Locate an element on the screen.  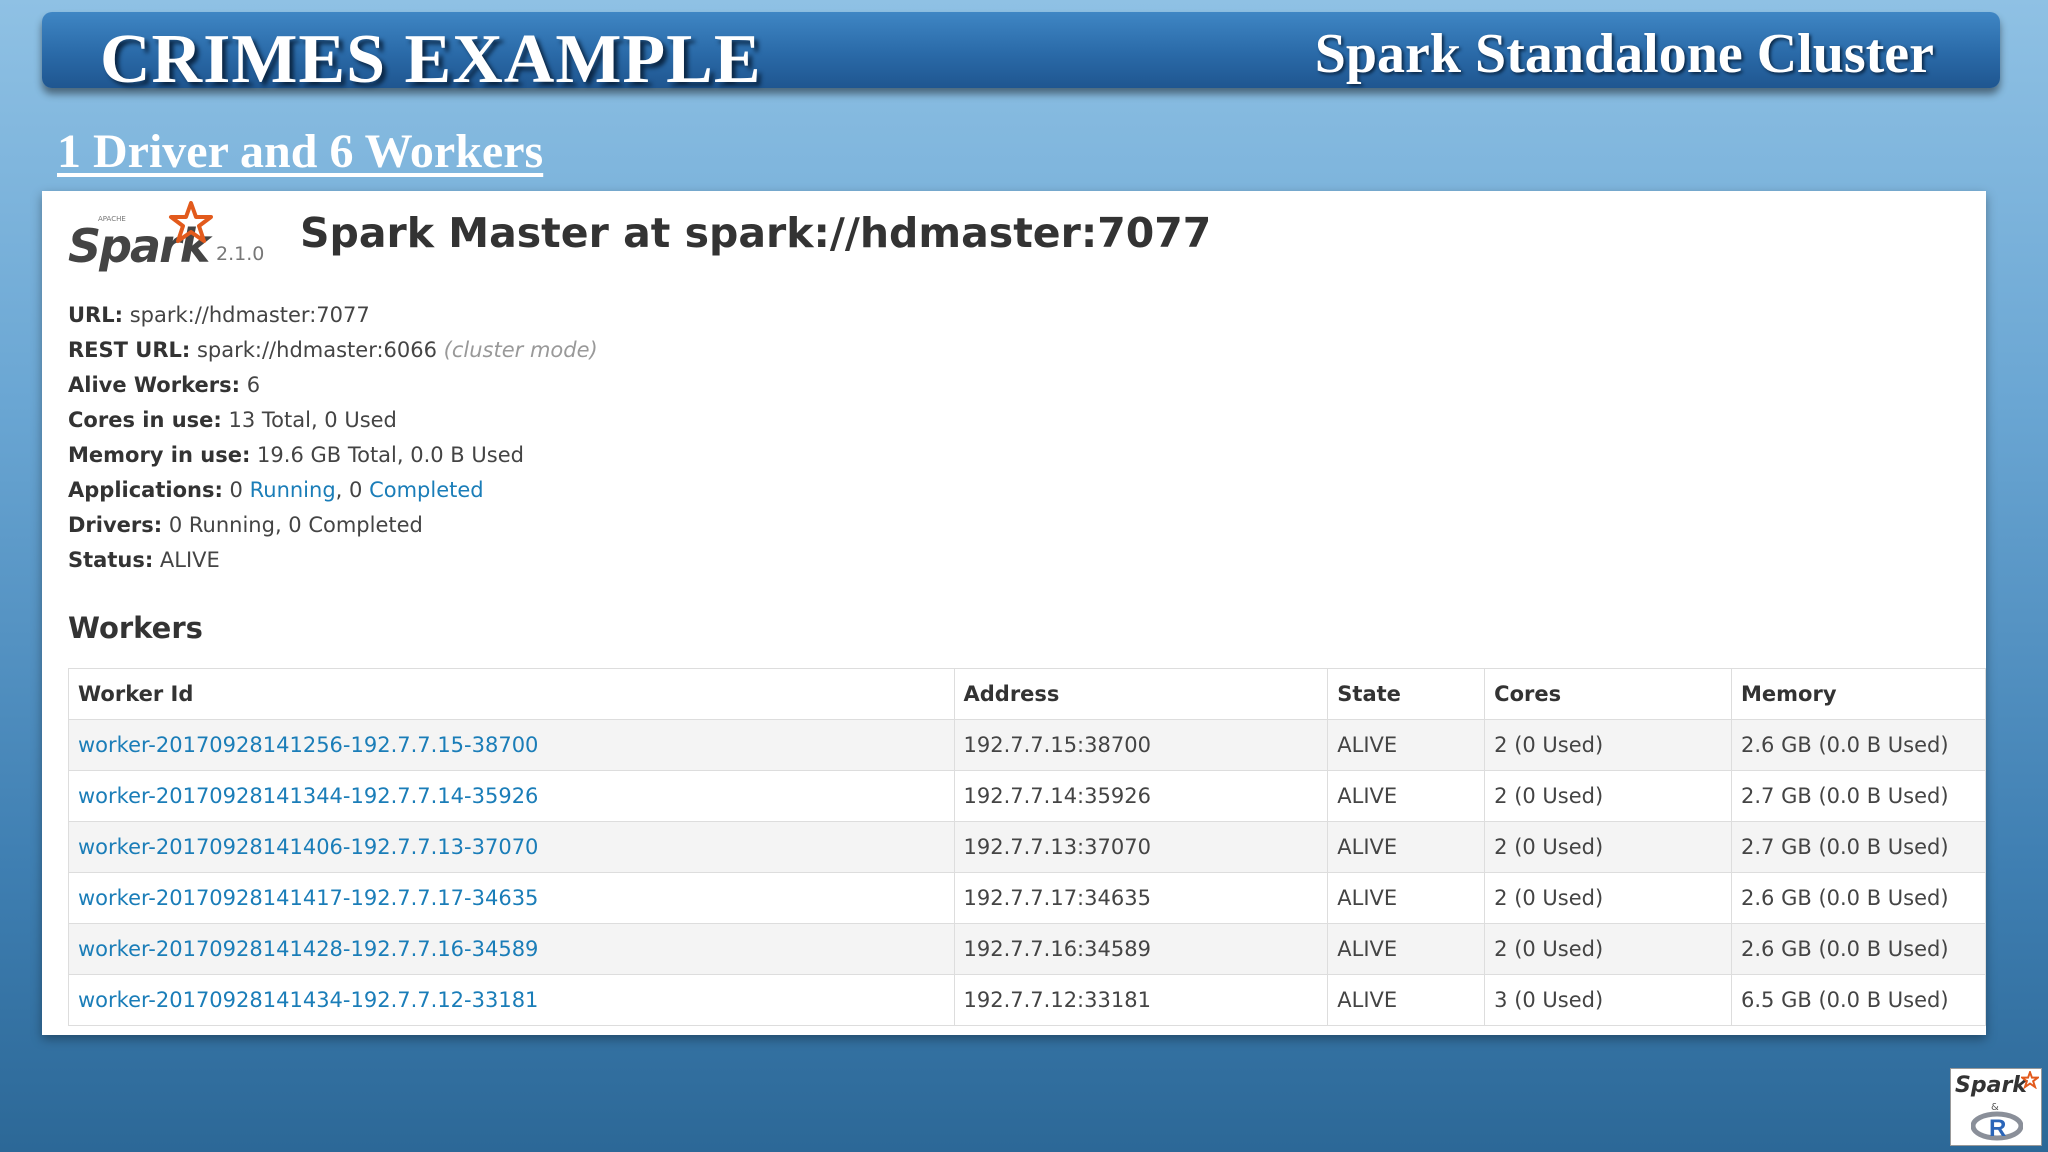
worker-address: 192.7.7.12:33181 is located at coordinates (1141, 1000).